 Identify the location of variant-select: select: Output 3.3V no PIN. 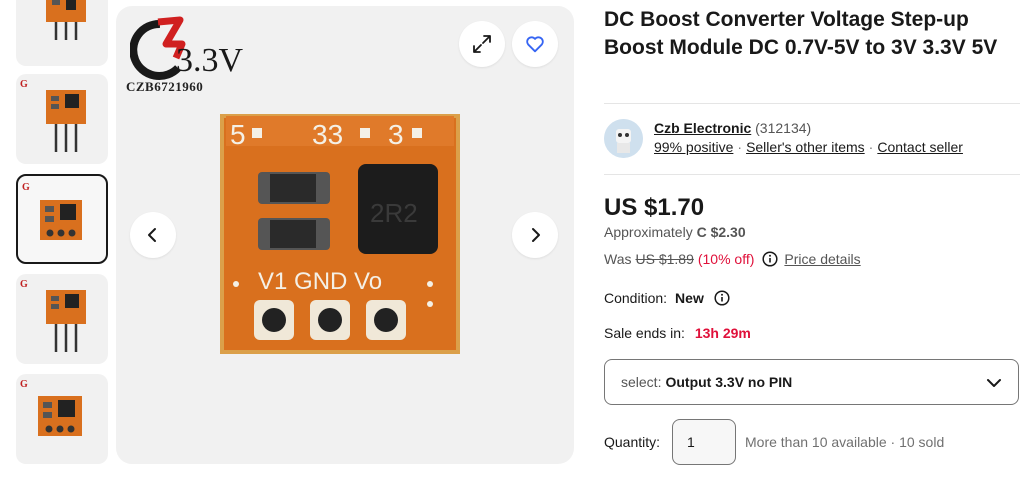
(811, 382).